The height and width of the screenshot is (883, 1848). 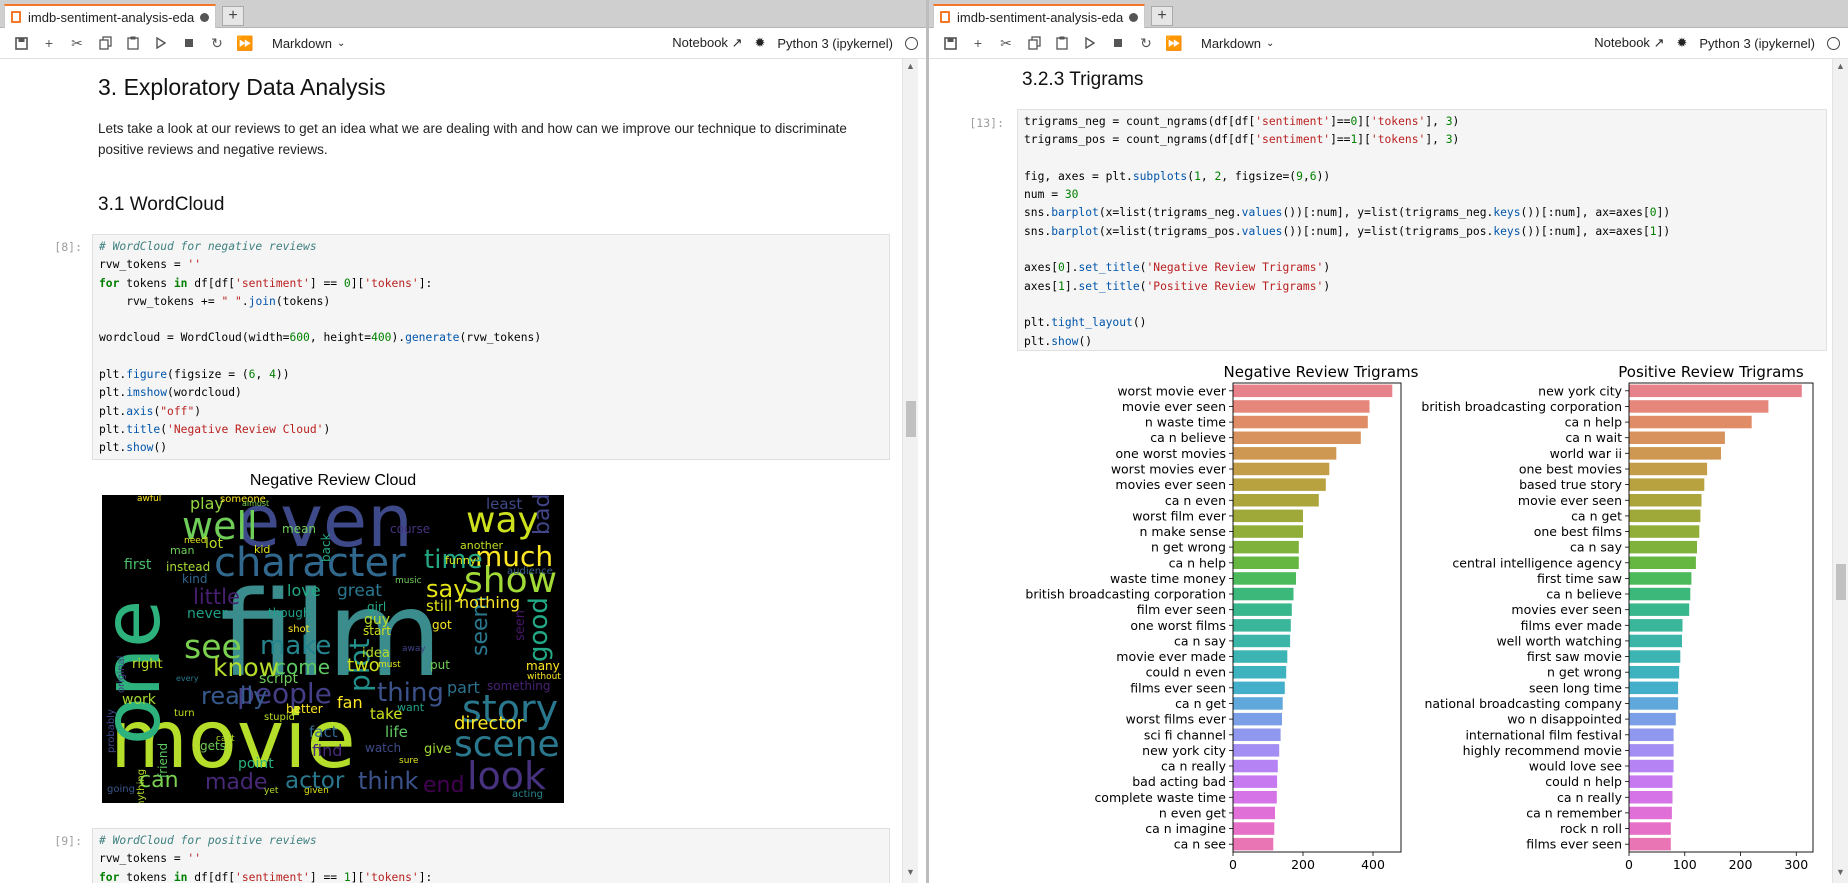 I want to click on y-tick-label: worst movies ever, so click(x=1169, y=469).